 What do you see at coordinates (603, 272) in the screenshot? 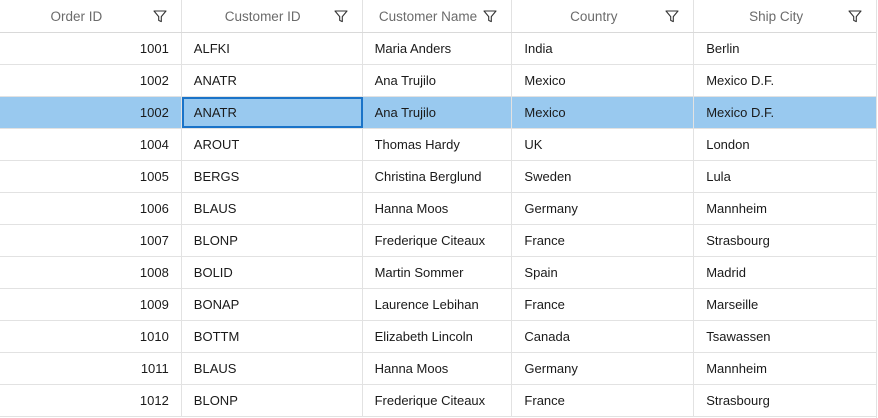
I see `cell-country: Spain` at bounding box center [603, 272].